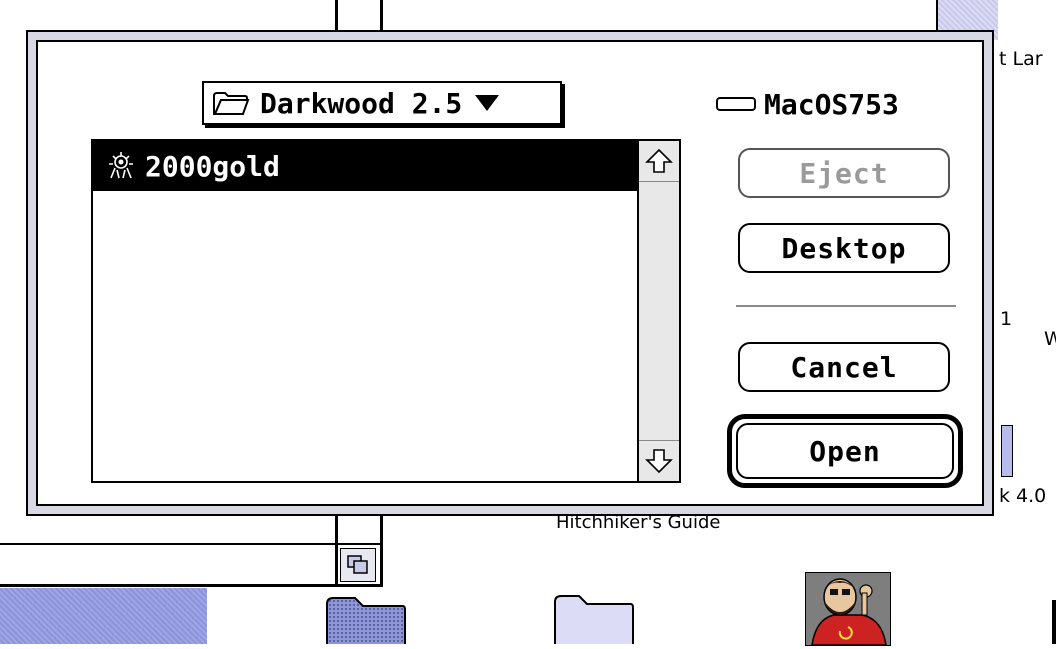  Describe the element at coordinates (365, 166) in the screenshot. I see `list-item: 2000gold` at that location.